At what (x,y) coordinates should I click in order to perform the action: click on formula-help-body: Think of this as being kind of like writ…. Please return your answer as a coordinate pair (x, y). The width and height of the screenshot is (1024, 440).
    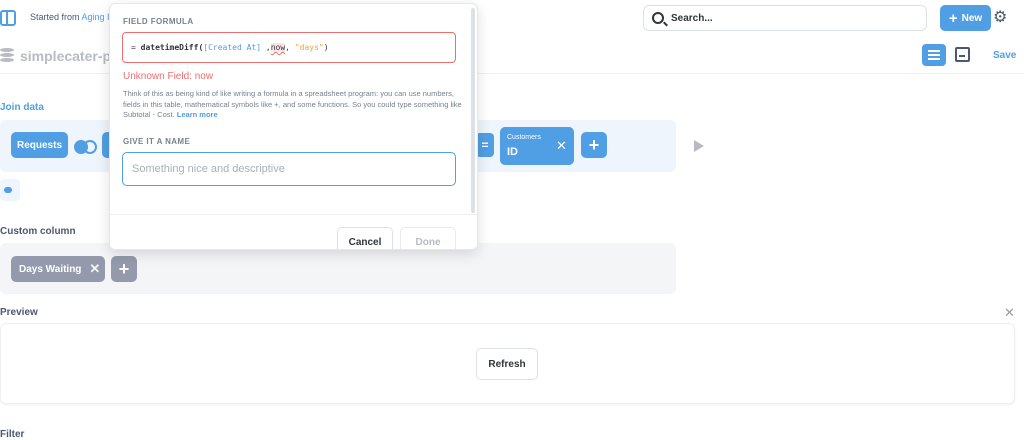
    Looking at the image, I should click on (292, 104).